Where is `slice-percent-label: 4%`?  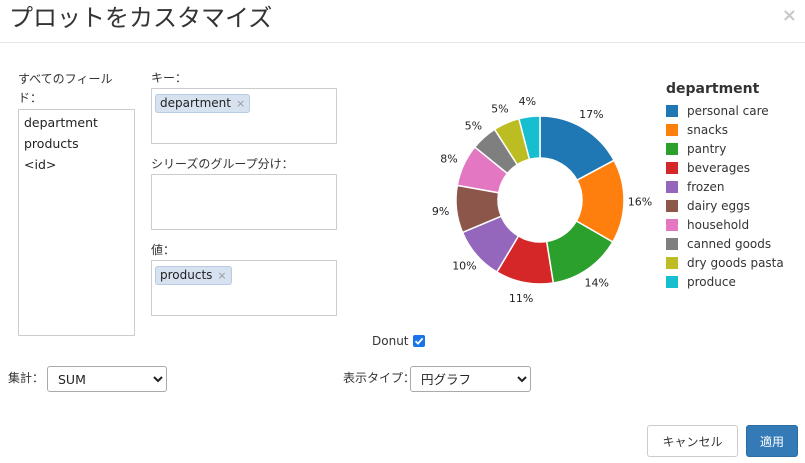
slice-percent-label: 4% is located at coordinates (527, 101).